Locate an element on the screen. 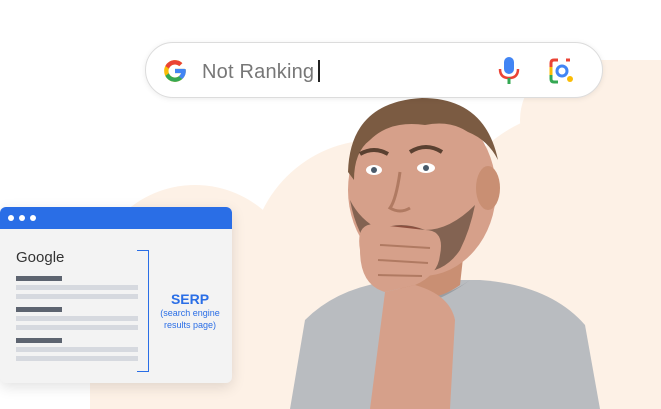 The height and width of the screenshot is (409, 661). search-query-text: Not Ranking is located at coordinates (258, 72).